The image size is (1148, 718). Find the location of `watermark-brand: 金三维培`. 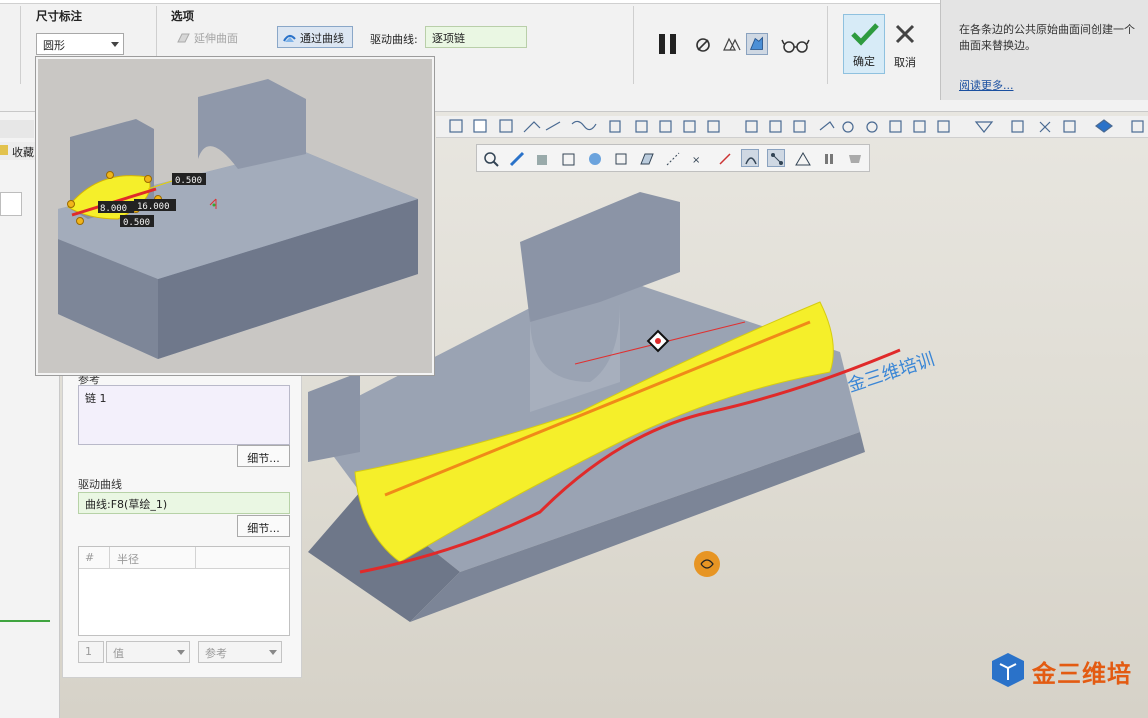

watermark-brand: 金三维培 is located at coordinates (1082, 673).